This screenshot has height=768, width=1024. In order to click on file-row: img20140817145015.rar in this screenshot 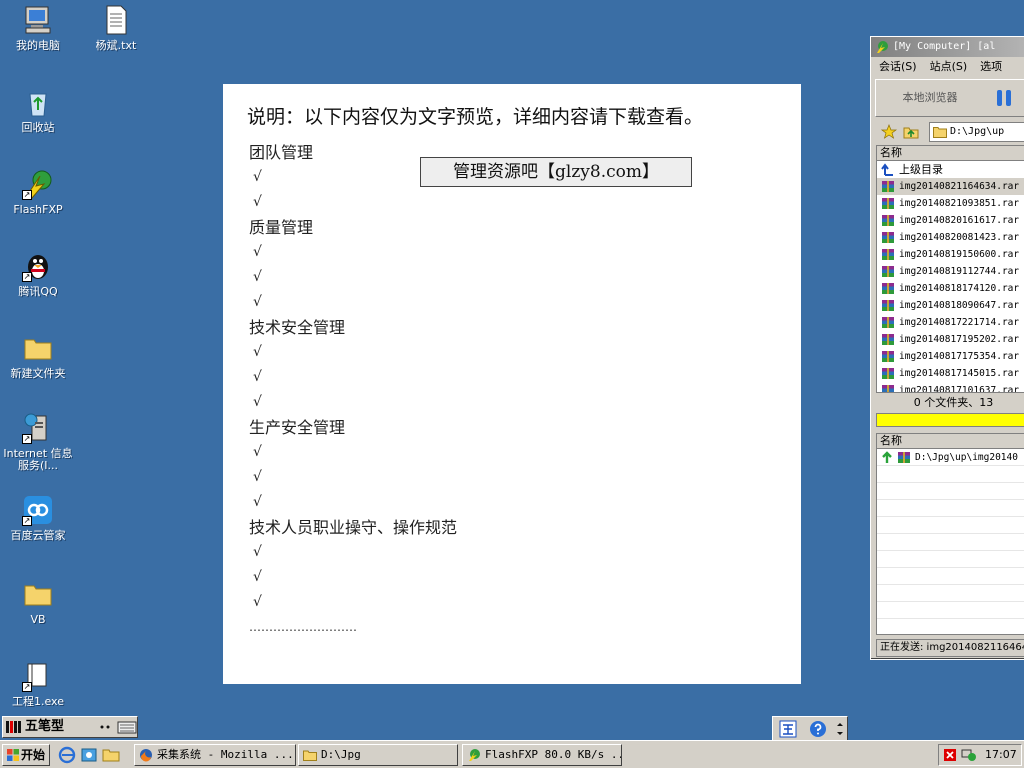, I will do `click(950, 373)`.